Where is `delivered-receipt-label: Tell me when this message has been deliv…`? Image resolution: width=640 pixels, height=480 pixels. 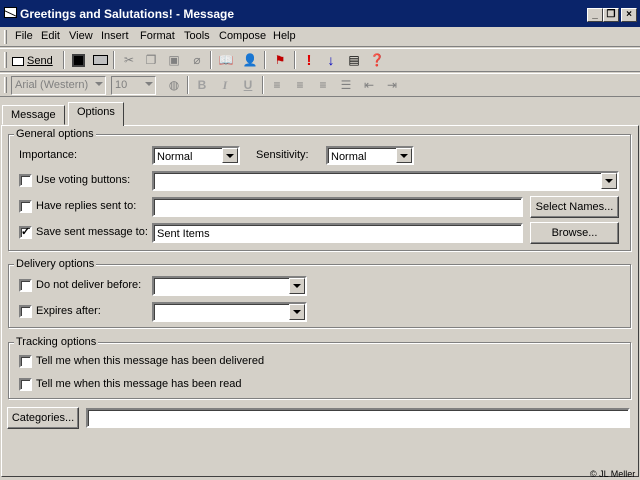
delivered-receipt-label: Tell me when this message has been deliv… is located at coordinates (150, 361).